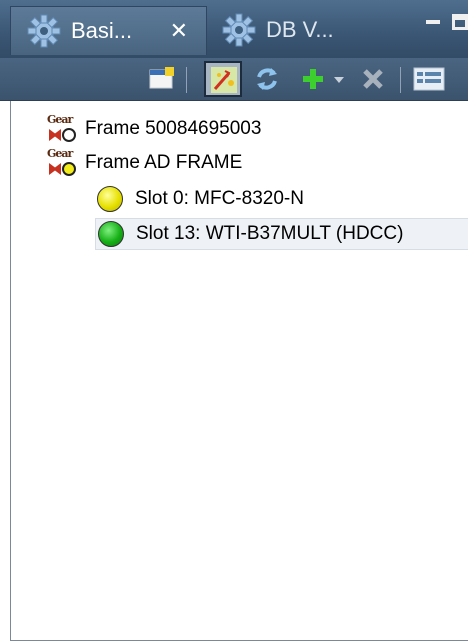 This screenshot has height=641, width=468. Describe the element at coordinates (313, 79) in the screenshot. I see `add-icon` at that location.